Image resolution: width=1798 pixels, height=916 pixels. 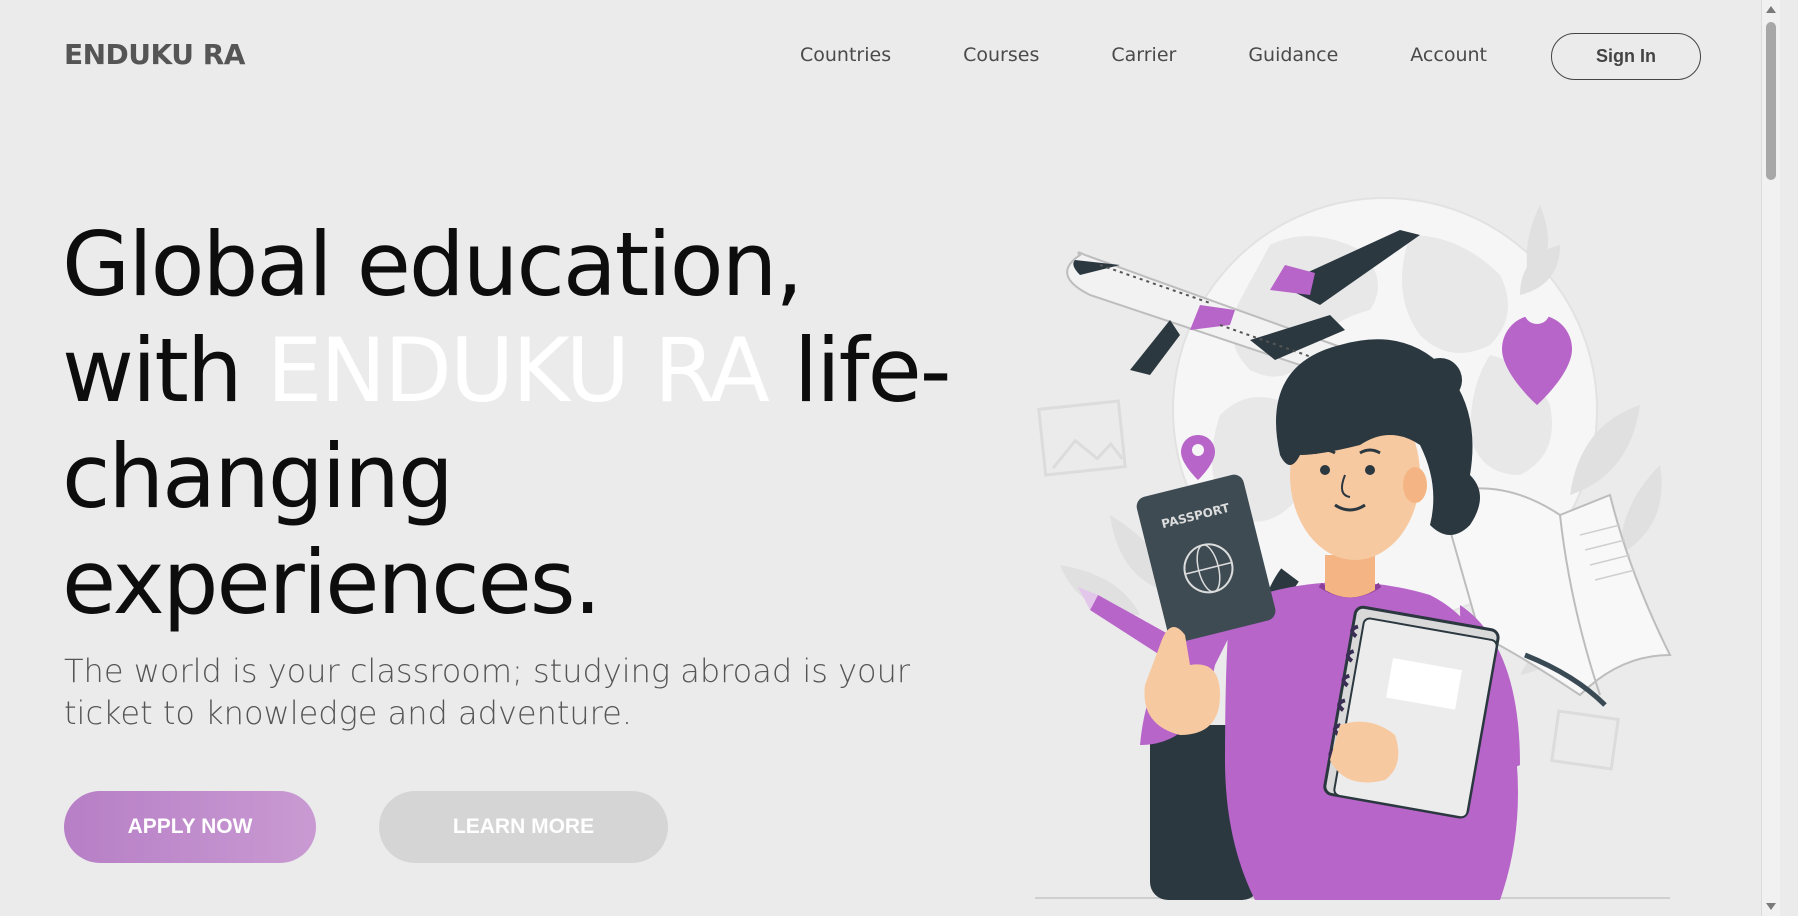 What do you see at coordinates (164, 370) in the screenshot?
I see `hero-title-with: with` at bounding box center [164, 370].